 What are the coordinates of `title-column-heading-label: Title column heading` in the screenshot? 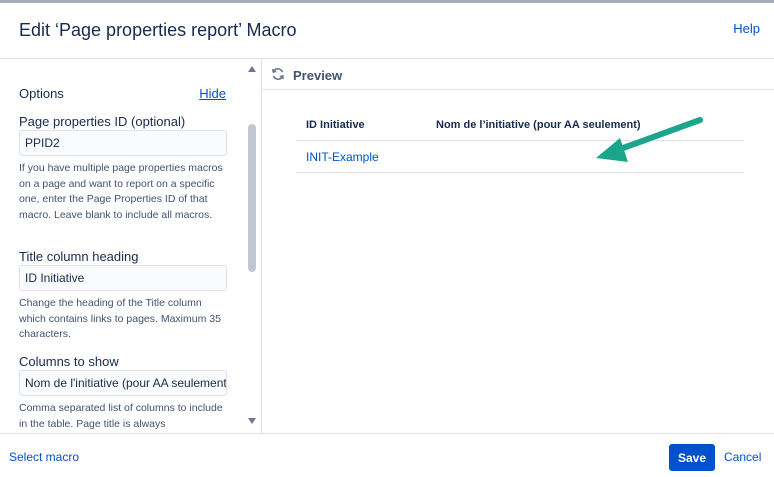 It's located at (79, 256).